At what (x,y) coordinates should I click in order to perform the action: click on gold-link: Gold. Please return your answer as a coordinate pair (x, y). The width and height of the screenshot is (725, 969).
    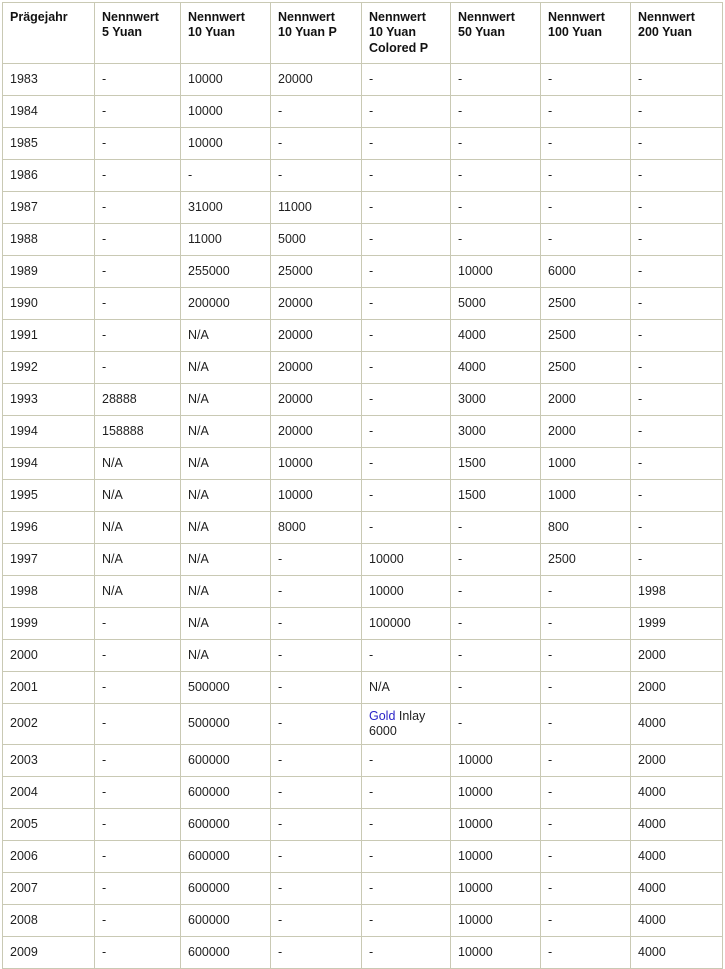
    Looking at the image, I should click on (382, 716).